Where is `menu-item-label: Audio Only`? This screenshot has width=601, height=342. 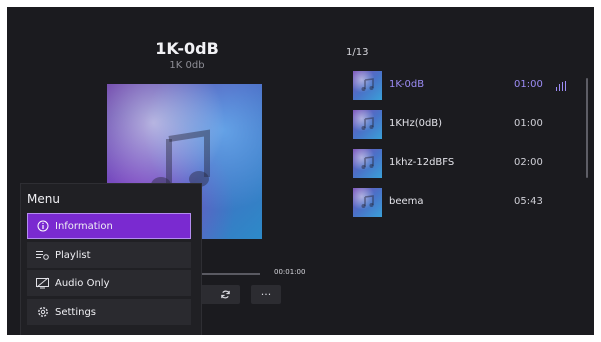
menu-item-label: Audio Only is located at coordinates (82, 283).